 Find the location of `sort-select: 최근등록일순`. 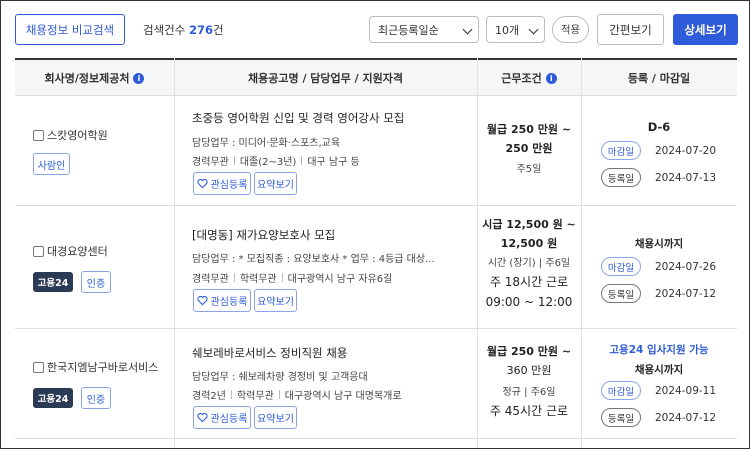

sort-select: 최근등록일순 is located at coordinates (424, 29).